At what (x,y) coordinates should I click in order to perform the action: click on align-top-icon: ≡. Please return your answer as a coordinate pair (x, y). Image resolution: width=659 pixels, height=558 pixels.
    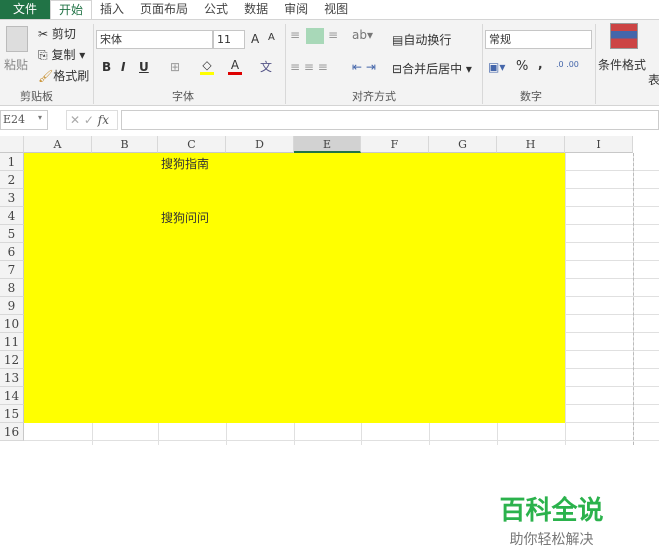
    Looking at the image, I should click on (295, 35).